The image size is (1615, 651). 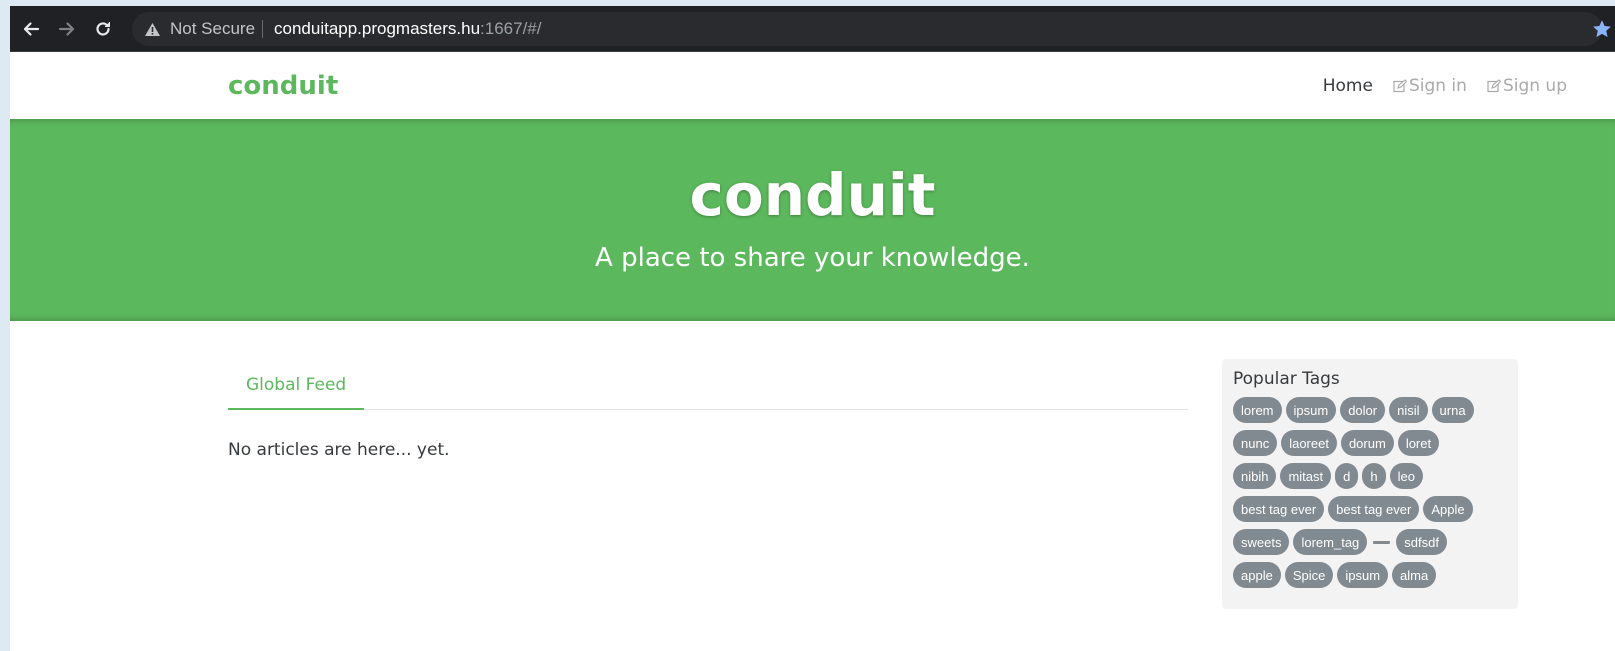 What do you see at coordinates (1452, 410) in the screenshot?
I see `tag-pill: urna` at bounding box center [1452, 410].